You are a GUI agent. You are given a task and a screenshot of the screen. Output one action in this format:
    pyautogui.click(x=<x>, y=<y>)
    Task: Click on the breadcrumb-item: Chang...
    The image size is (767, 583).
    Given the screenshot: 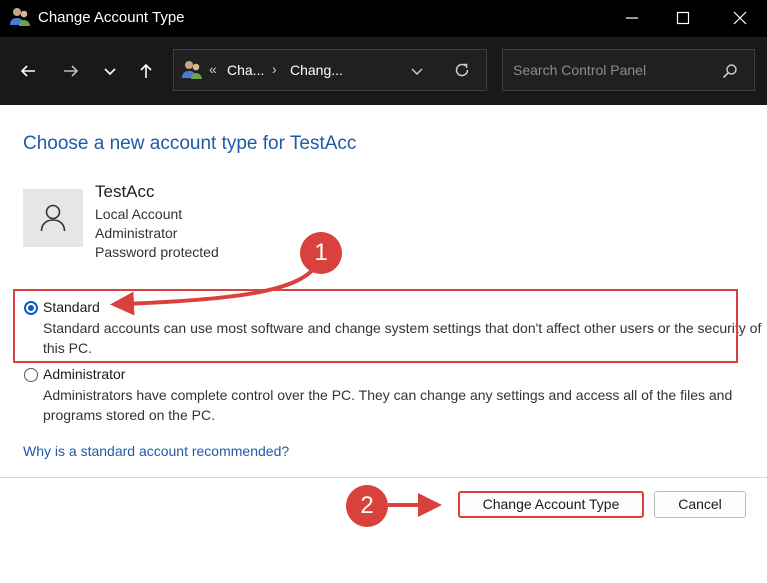 What is the action you would take?
    pyautogui.click(x=316, y=70)
    